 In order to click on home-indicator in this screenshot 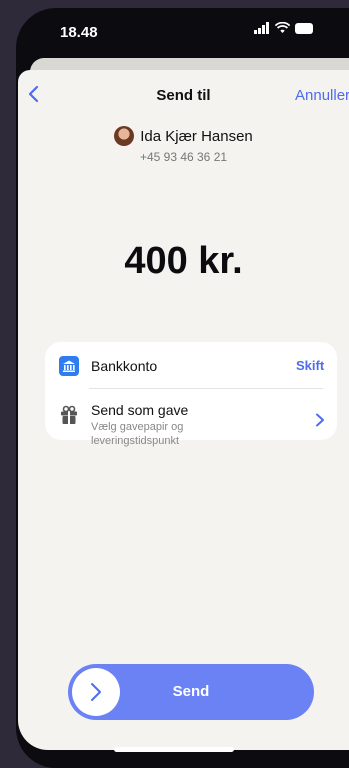, I will do `click(174, 749)`.